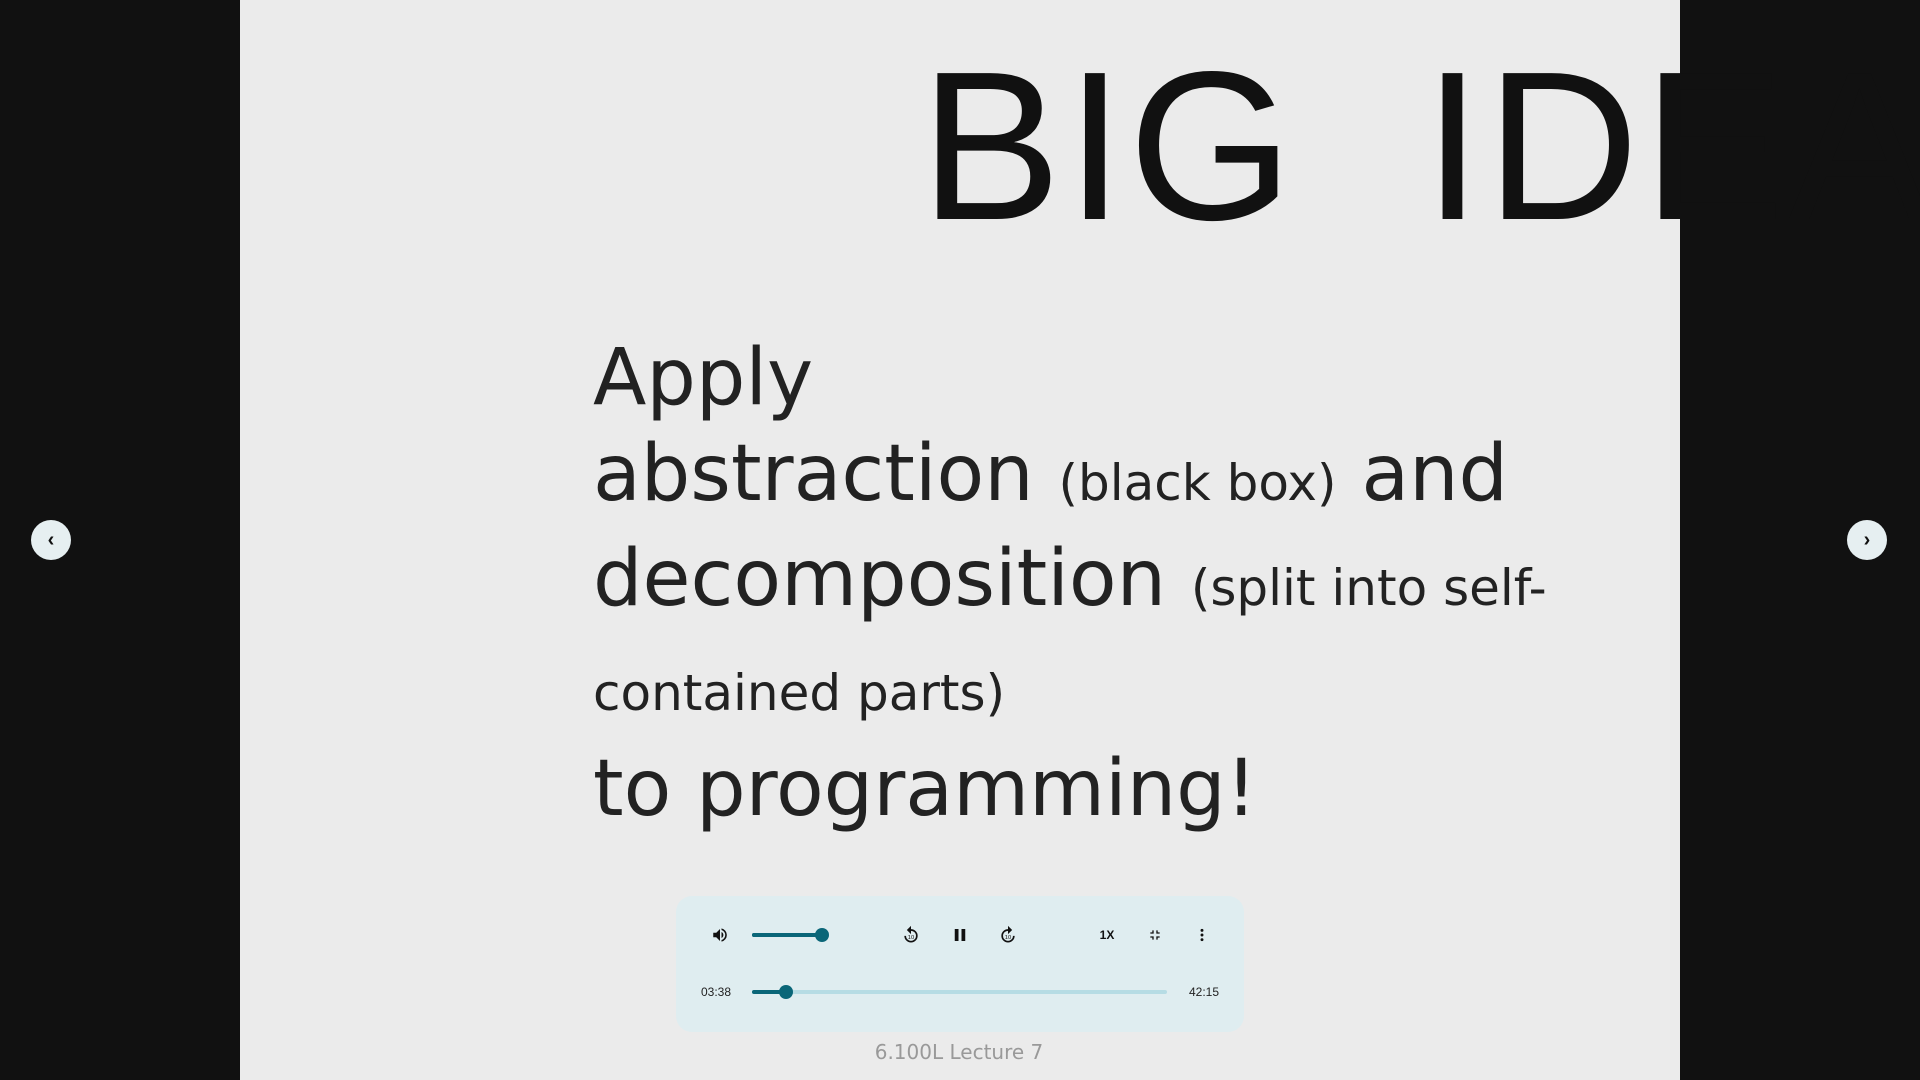 The height and width of the screenshot is (1080, 1920). I want to click on exit-fullscreen-button, so click(1155, 935).